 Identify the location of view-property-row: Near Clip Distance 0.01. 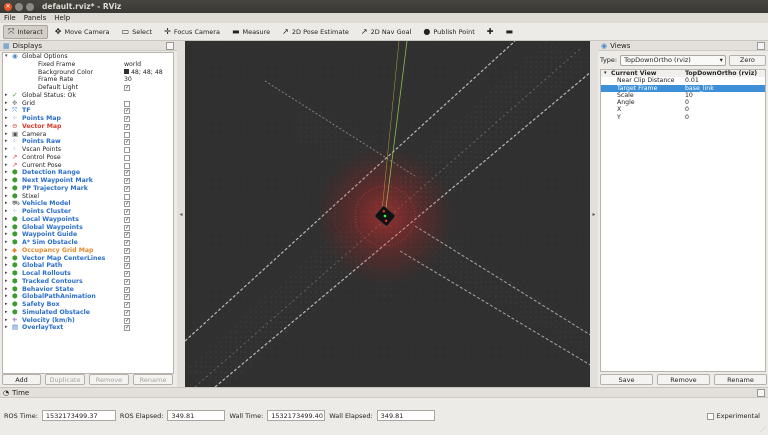
(683, 80).